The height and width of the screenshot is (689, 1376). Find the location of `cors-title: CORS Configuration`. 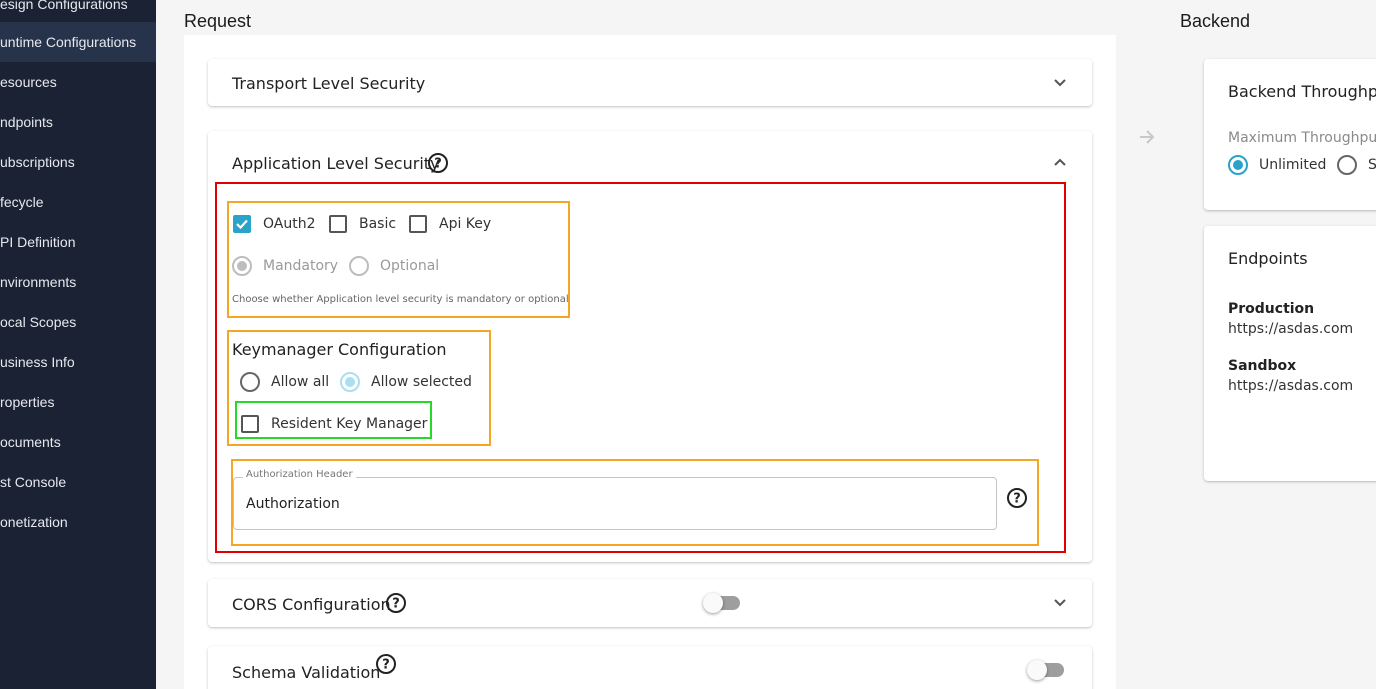

cors-title: CORS Configuration is located at coordinates (311, 604).